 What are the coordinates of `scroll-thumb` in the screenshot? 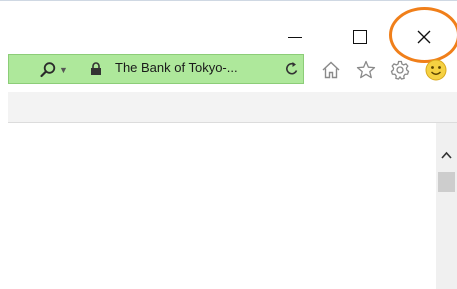 It's located at (446, 182).